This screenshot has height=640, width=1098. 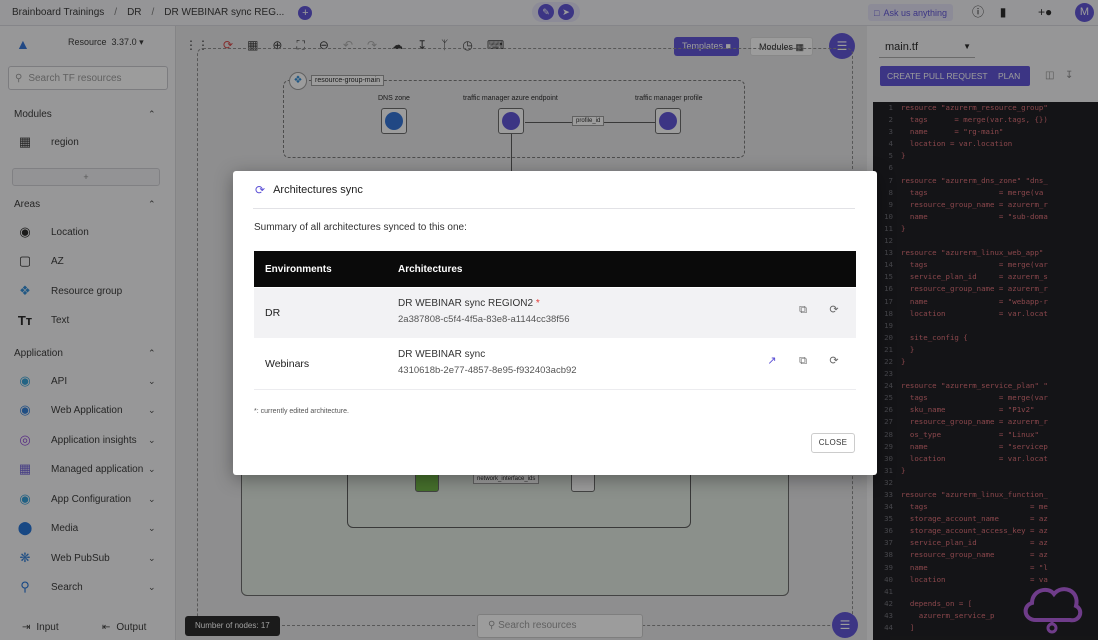 I want to click on architecture-id: 4310618b-2e77-4857-8e95-f932403acb92, so click(x=487, y=370).